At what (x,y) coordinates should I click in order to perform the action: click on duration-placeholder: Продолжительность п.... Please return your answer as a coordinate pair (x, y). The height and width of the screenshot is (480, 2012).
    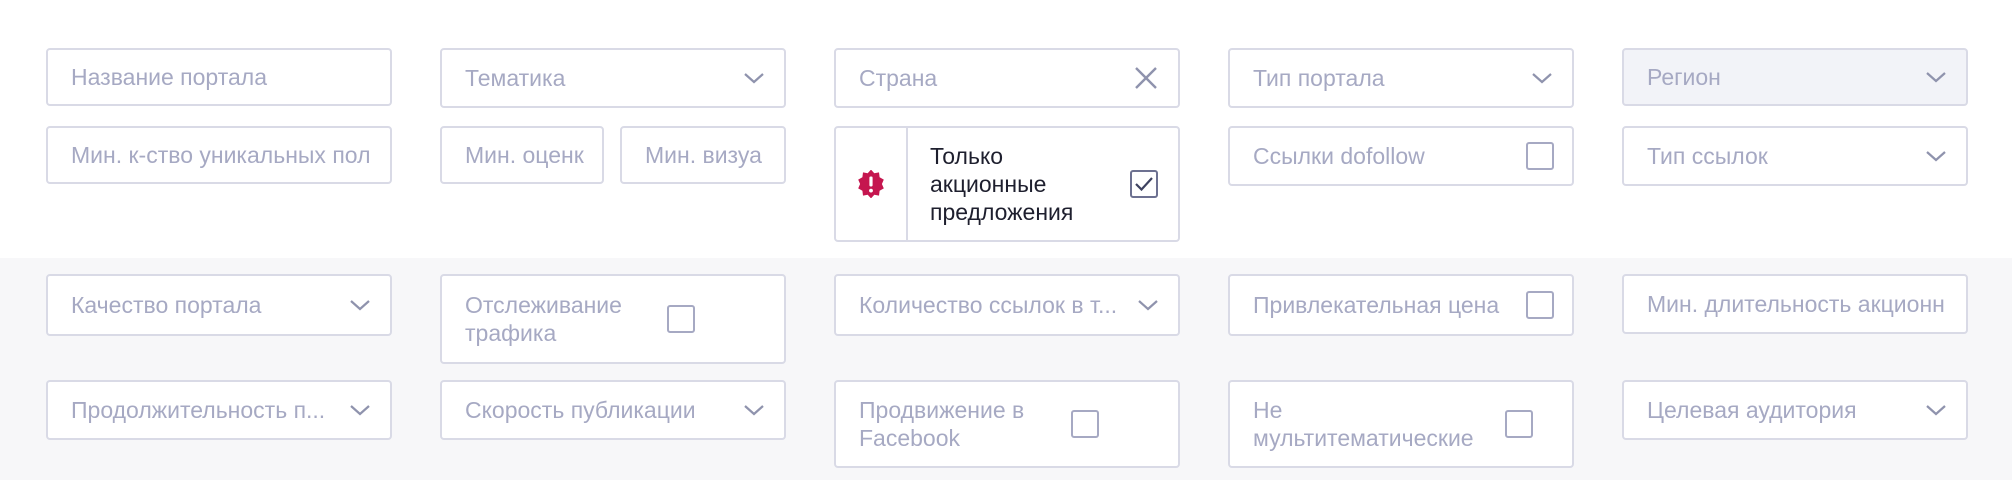
    Looking at the image, I should click on (198, 410).